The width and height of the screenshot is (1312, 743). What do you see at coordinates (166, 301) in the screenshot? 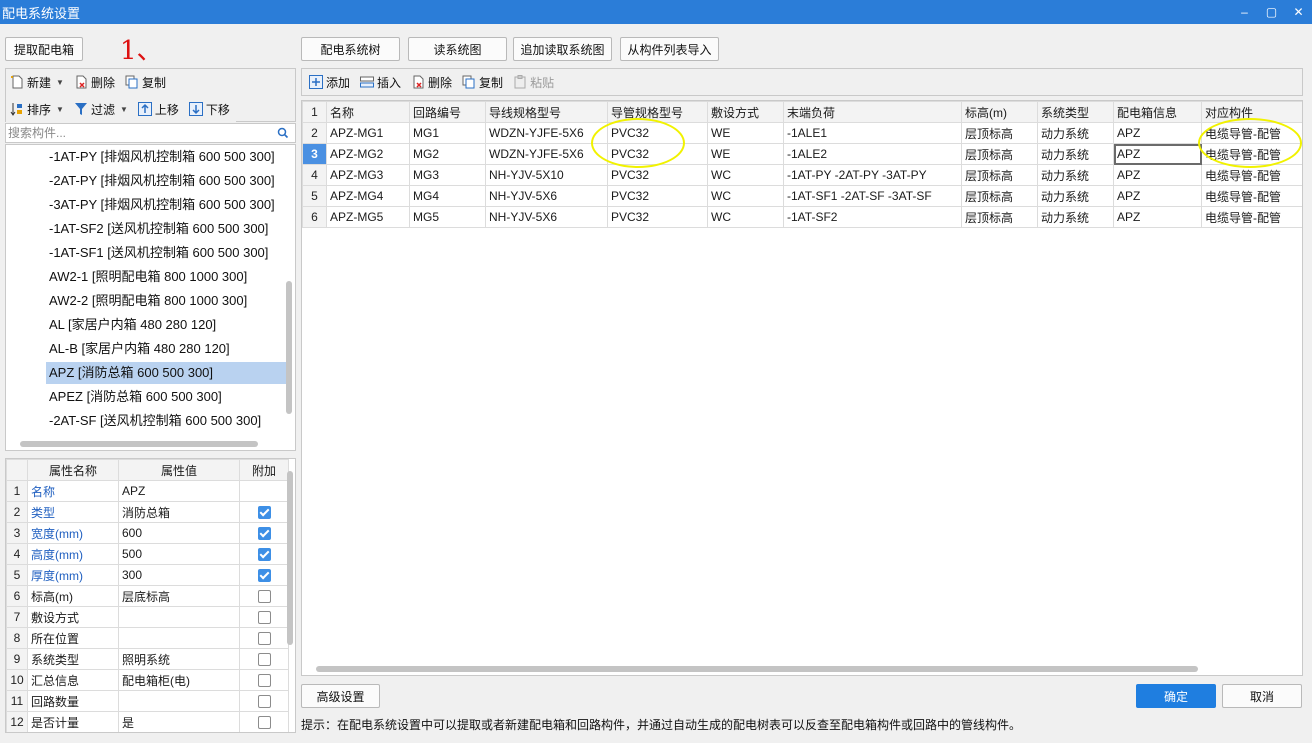
I see `tree-item: AW2-2 [照明配电箱 800 1000 300]` at bounding box center [166, 301].